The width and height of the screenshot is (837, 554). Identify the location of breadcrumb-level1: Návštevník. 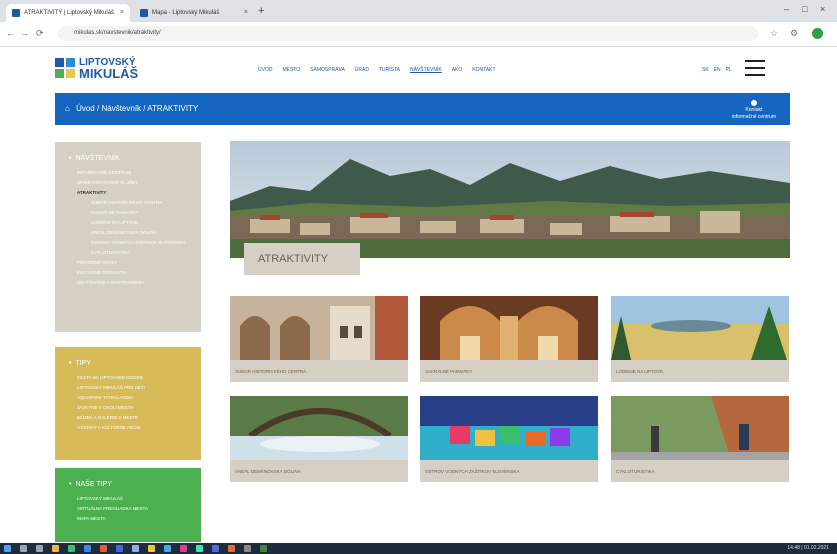
(121, 108).